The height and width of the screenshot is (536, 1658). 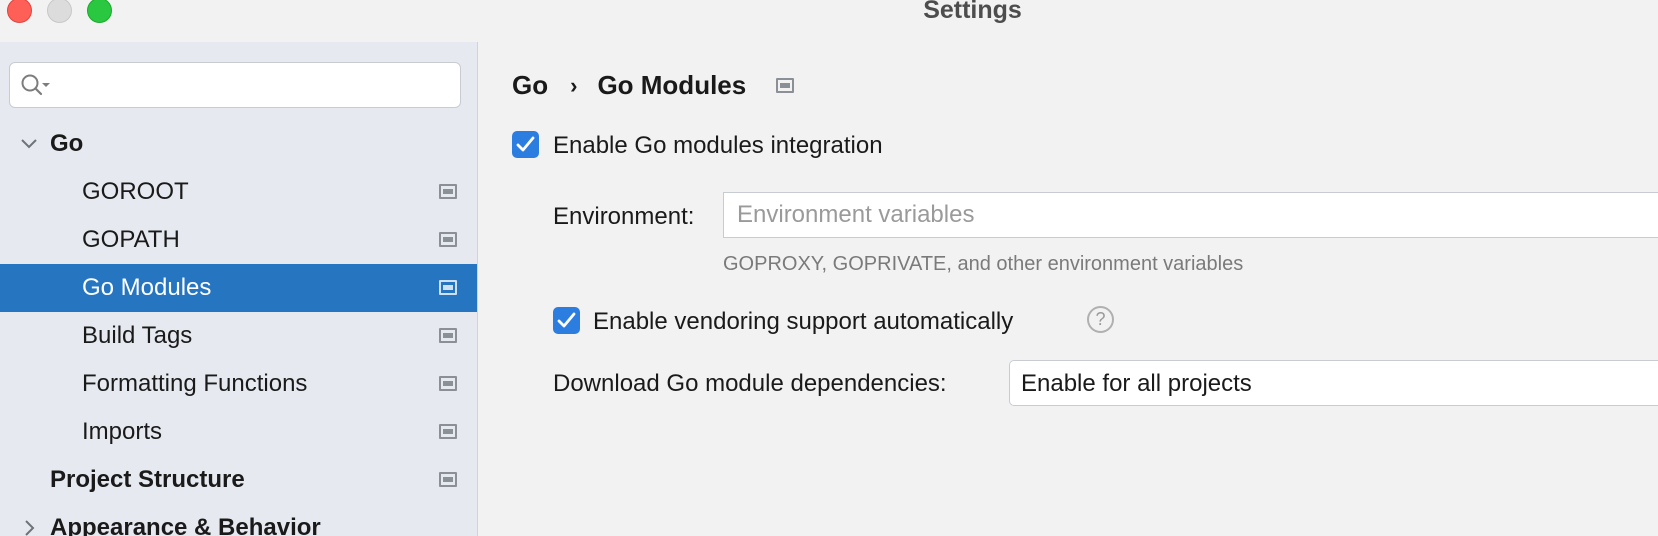 I want to click on help-icon: ?, so click(x=1100, y=319).